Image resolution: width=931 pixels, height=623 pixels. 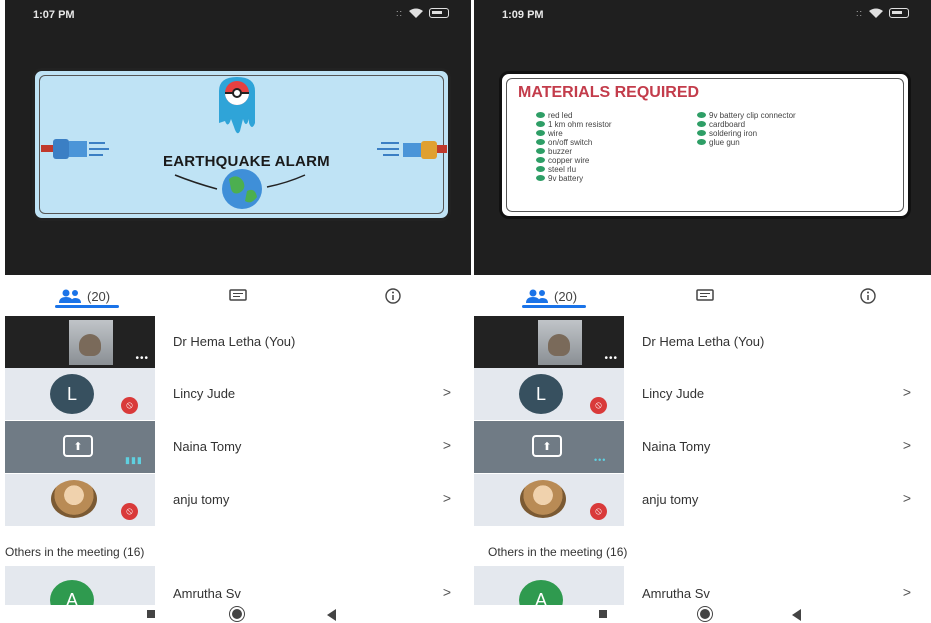 What do you see at coordinates (574, 160) in the screenshot?
I see `list-item: copper wire` at bounding box center [574, 160].